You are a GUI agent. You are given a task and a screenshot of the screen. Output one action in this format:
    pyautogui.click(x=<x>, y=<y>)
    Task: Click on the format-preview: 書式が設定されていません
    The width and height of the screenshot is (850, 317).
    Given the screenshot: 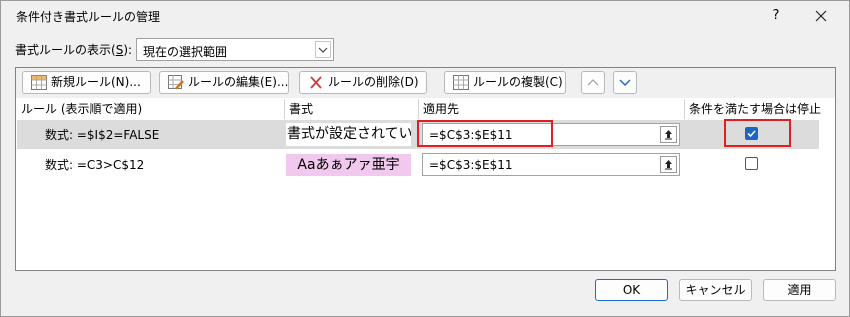 What is the action you would take?
    pyautogui.click(x=348, y=134)
    